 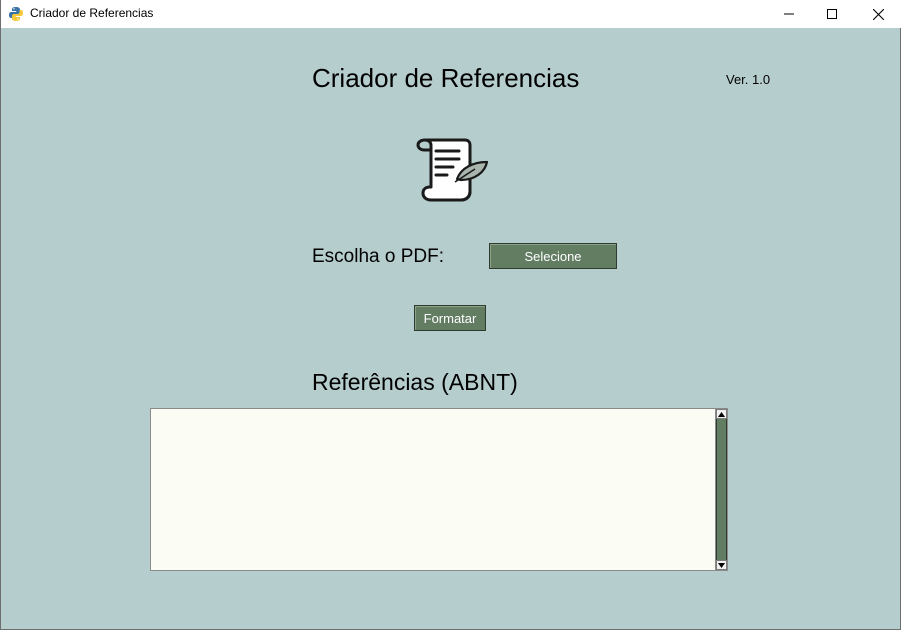 I want to click on arrow-down-icon, so click(x=721, y=565).